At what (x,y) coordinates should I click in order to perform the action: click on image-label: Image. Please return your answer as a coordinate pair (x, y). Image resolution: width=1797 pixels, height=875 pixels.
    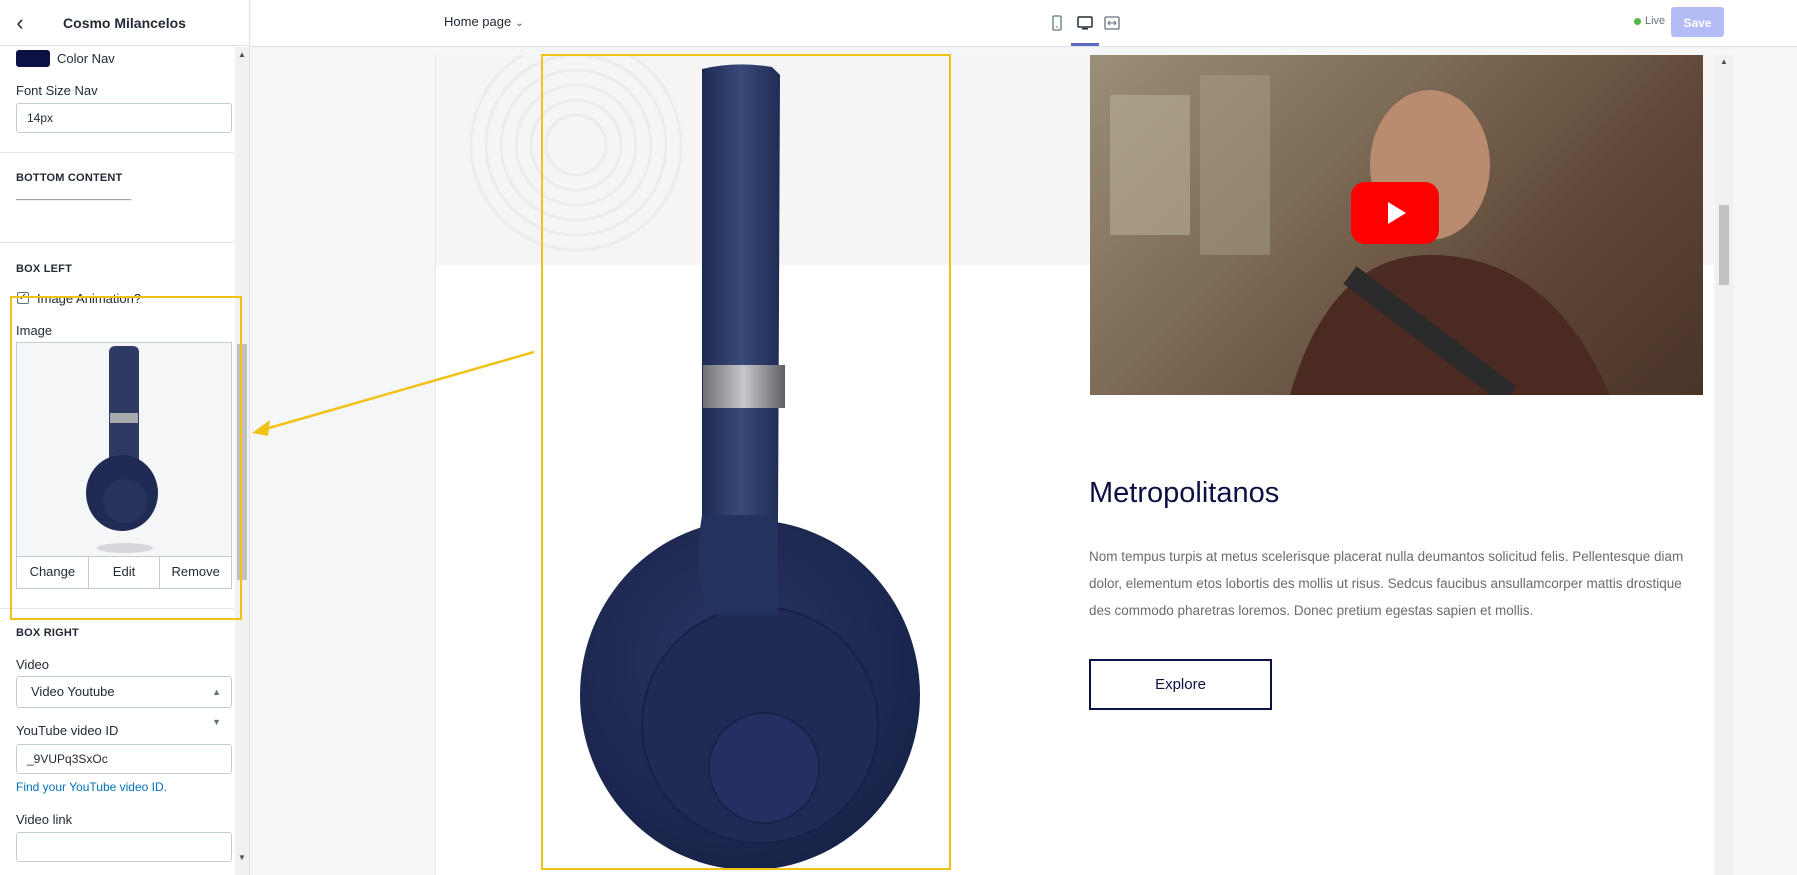
    Looking at the image, I should click on (34, 330).